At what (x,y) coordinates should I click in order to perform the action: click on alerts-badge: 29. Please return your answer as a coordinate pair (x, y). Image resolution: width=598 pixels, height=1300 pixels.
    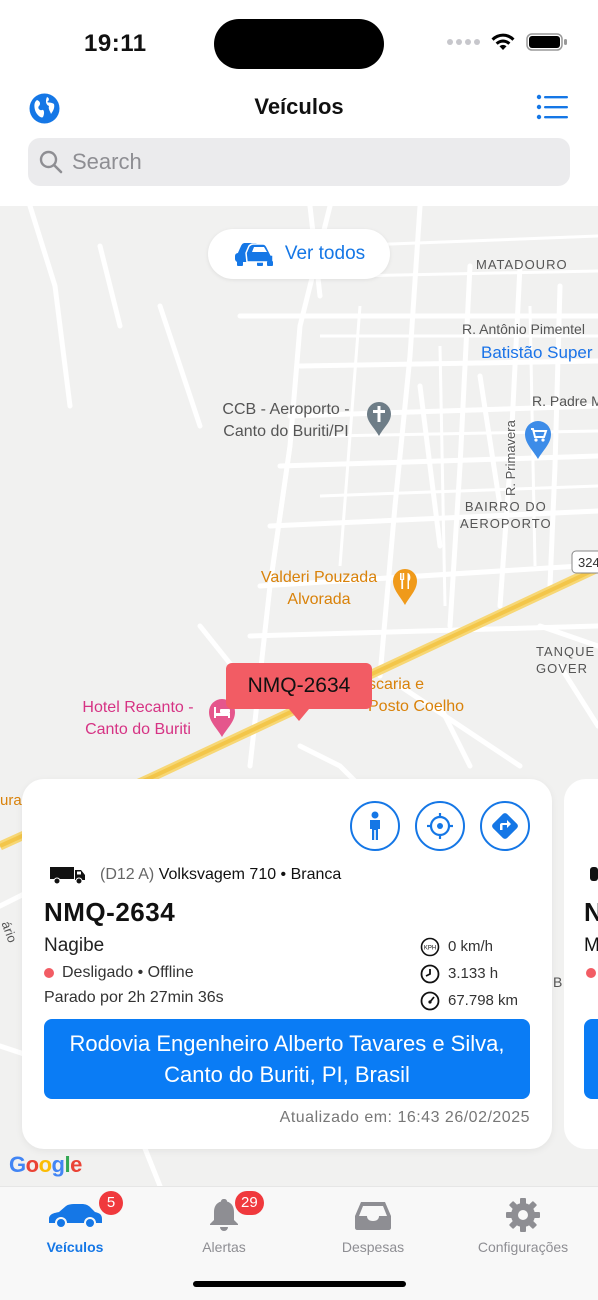
    Looking at the image, I should click on (249, 1203).